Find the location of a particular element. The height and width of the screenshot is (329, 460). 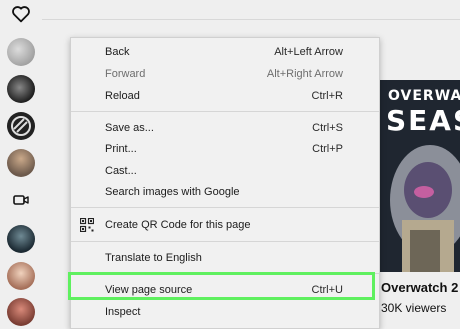

menu-item-reload: Reload Ctrl+R is located at coordinates (225, 96).